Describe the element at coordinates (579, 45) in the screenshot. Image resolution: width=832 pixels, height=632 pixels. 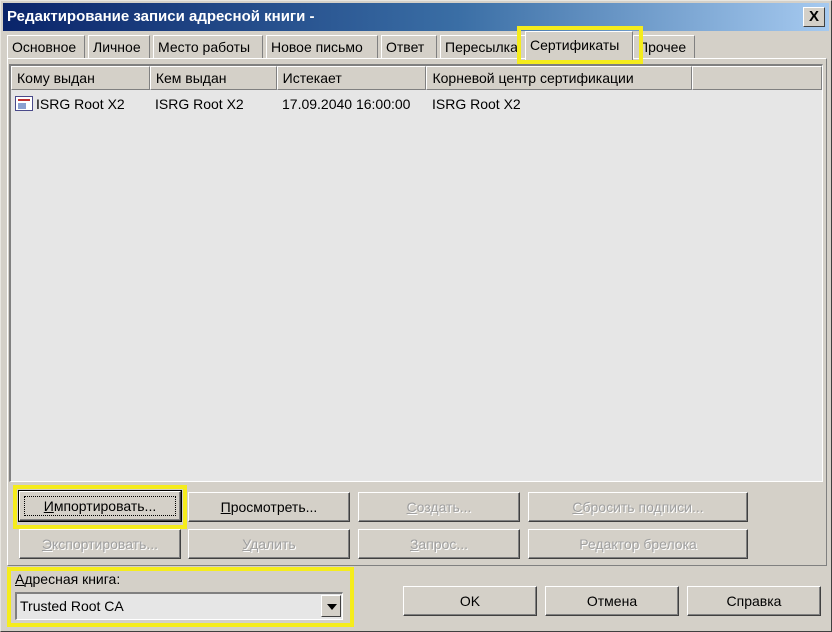
I see `tab-certificates: Сертификаты` at that location.